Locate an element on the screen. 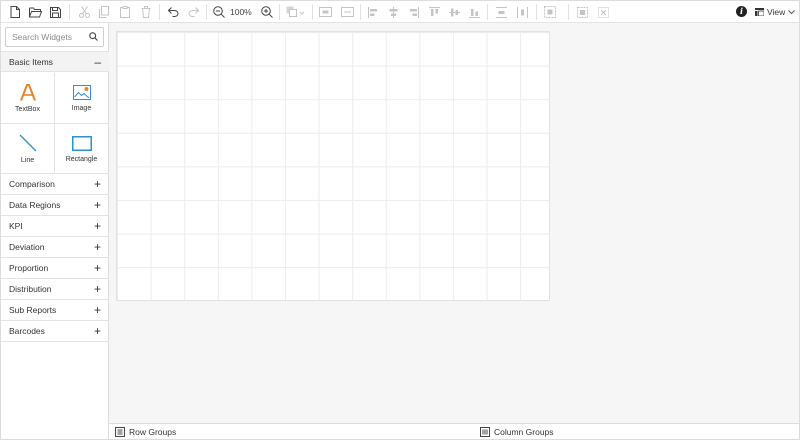  basic-items-grid: TextBox Image Line Rectangle is located at coordinates (55, 123).